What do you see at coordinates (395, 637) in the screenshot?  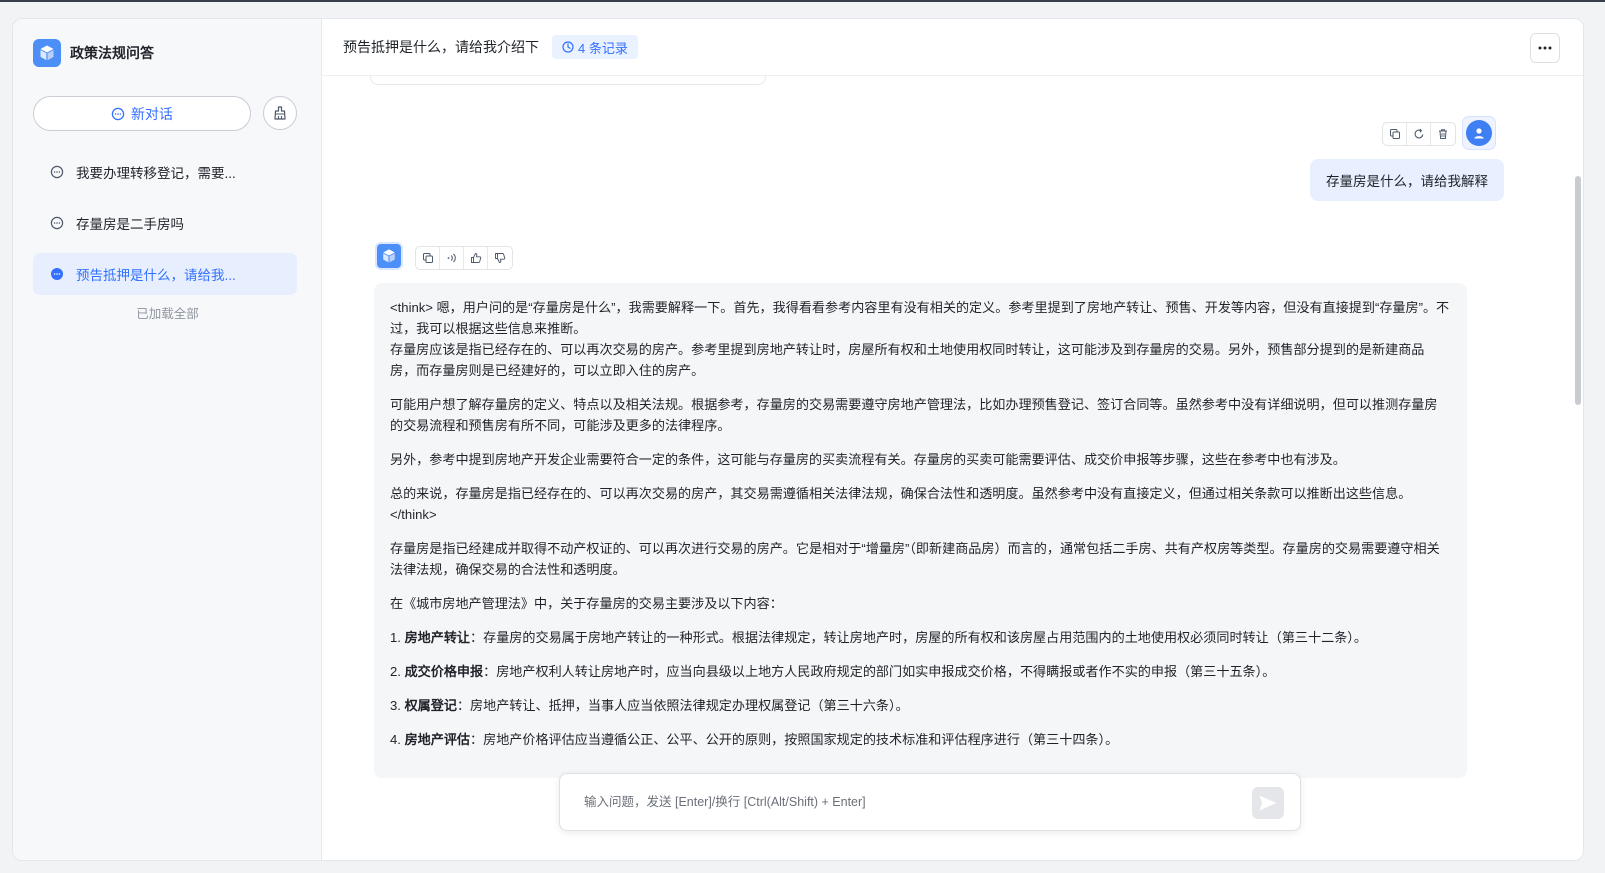 I see `list-number: 1.` at bounding box center [395, 637].